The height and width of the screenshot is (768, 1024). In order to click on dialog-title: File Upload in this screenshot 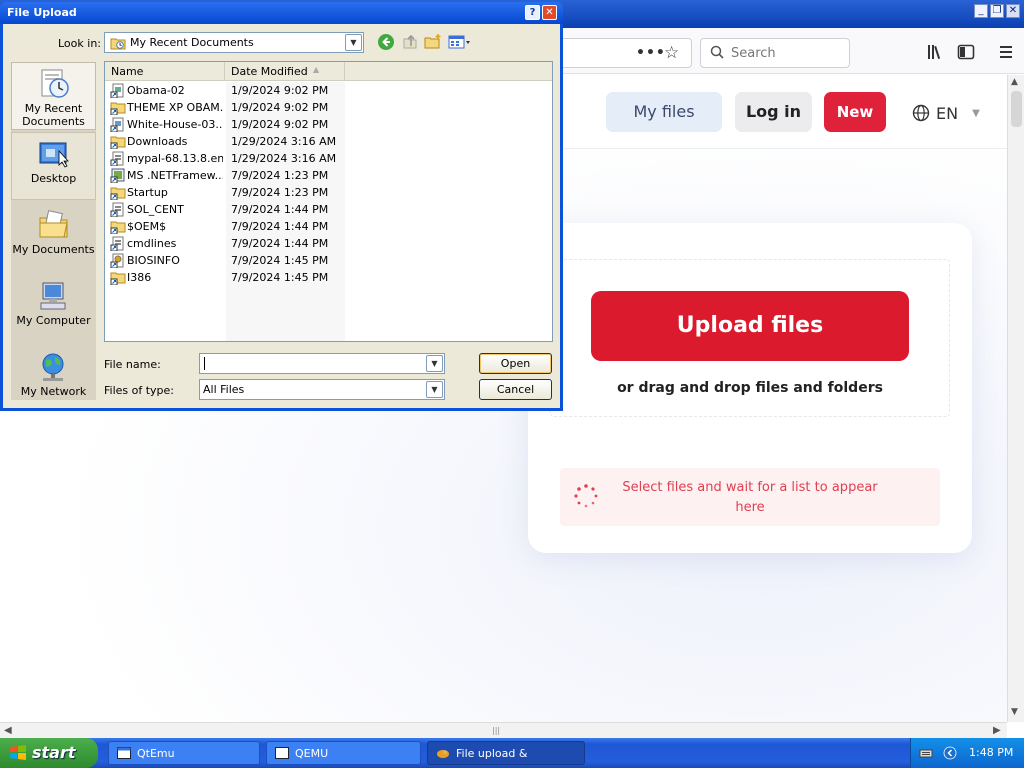, I will do `click(42, 12)`.